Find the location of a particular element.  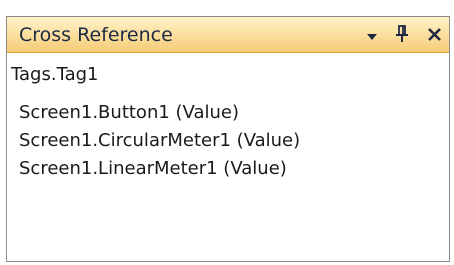

tag-name: Tags.Tag1 is located at coordinates (55, 74).